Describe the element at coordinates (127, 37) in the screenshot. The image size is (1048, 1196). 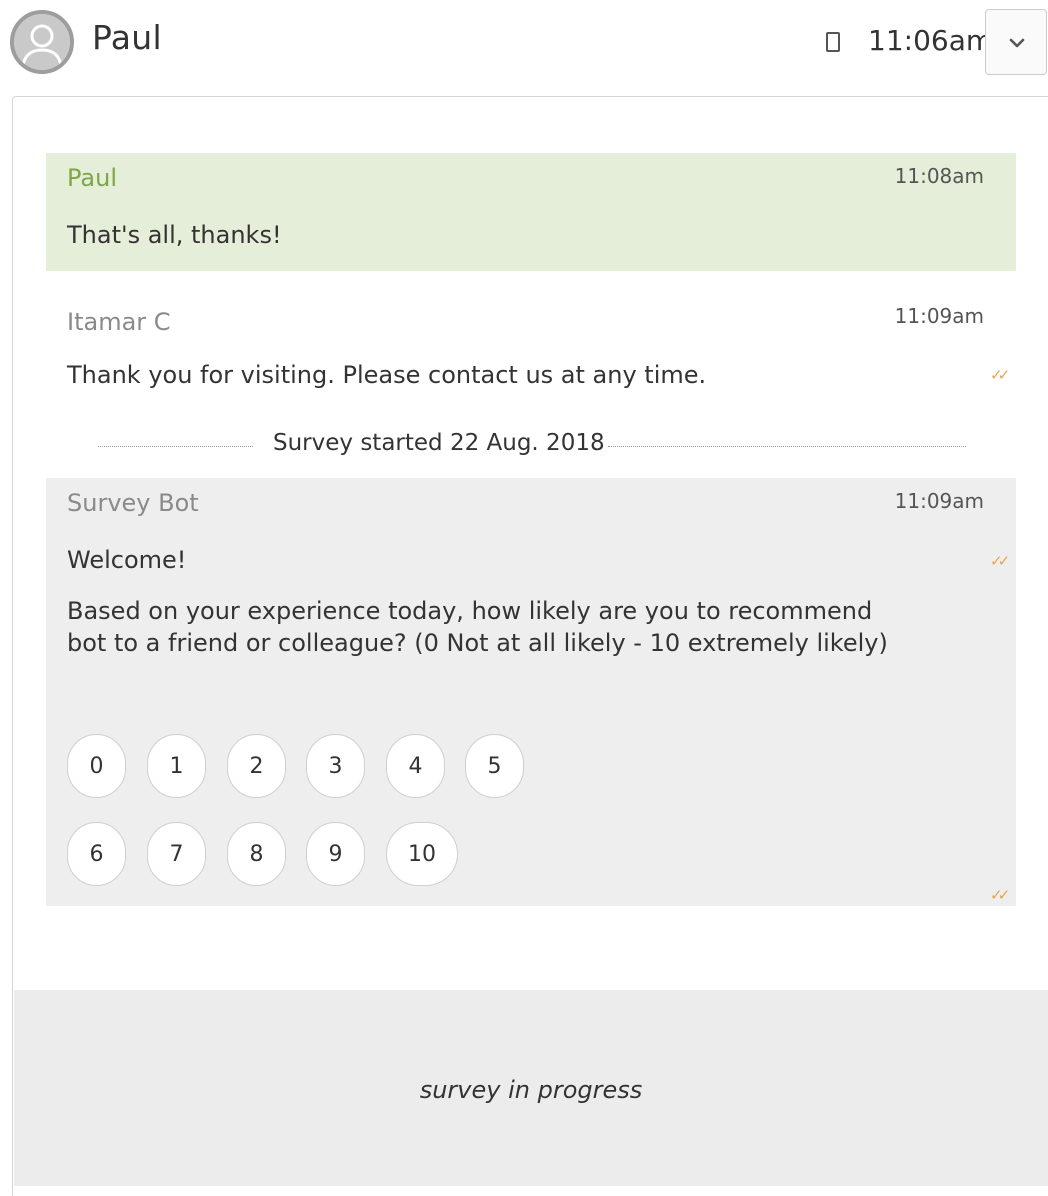
I see `contact-name: Paul` at that location.